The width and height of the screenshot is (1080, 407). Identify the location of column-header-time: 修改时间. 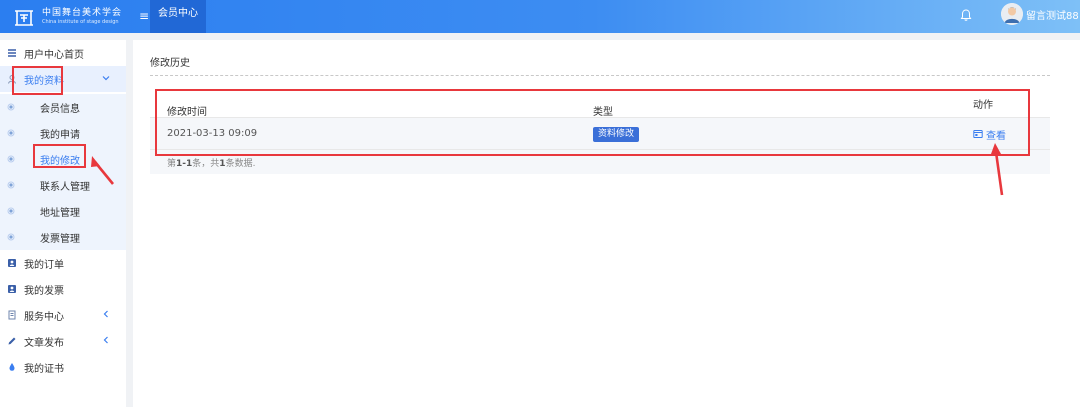
(187, 112).